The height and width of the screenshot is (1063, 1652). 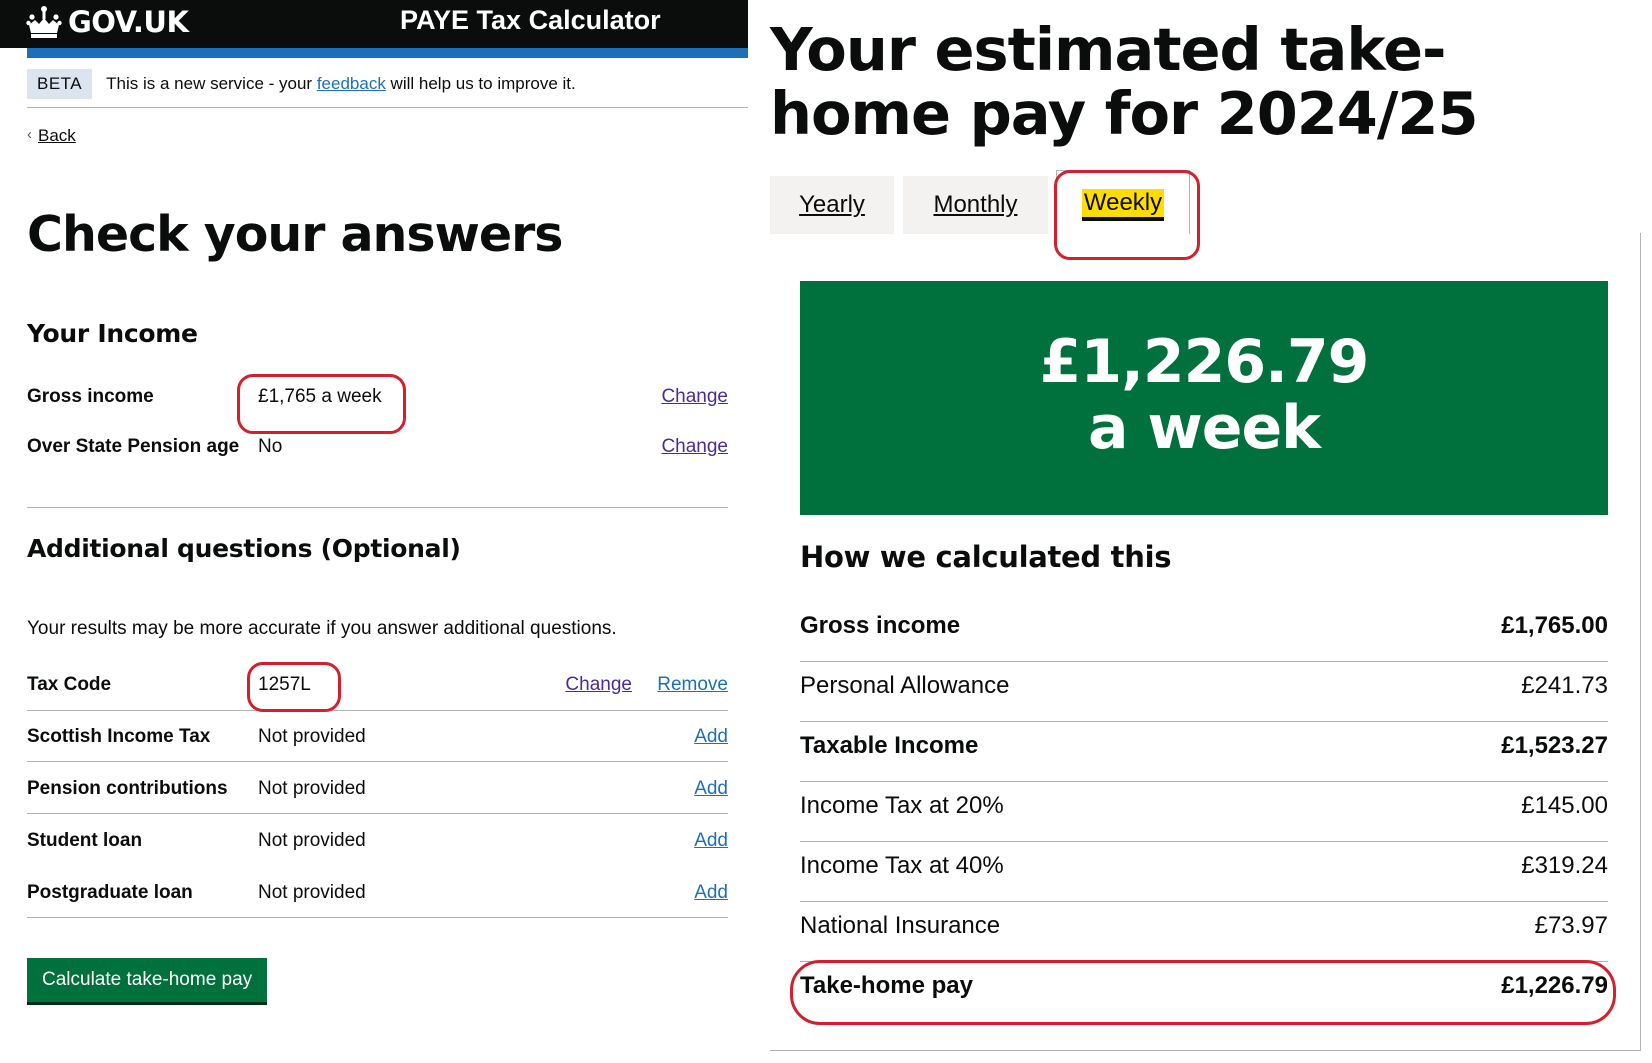 What do you see at coordinates (598, 684) in the screenshot?
I see `change-tax-code-link: Change` at bounding box center [598, 684].